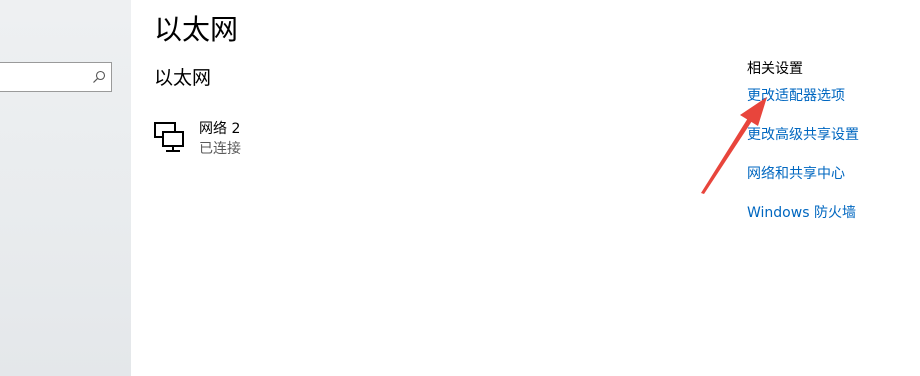 Image resolution: width=920 pixels, height=376 pixels. What do you see at coordinates (726, 156) in the screenshot?
I see `arrow-shaft` at bounding box center [726, 156].